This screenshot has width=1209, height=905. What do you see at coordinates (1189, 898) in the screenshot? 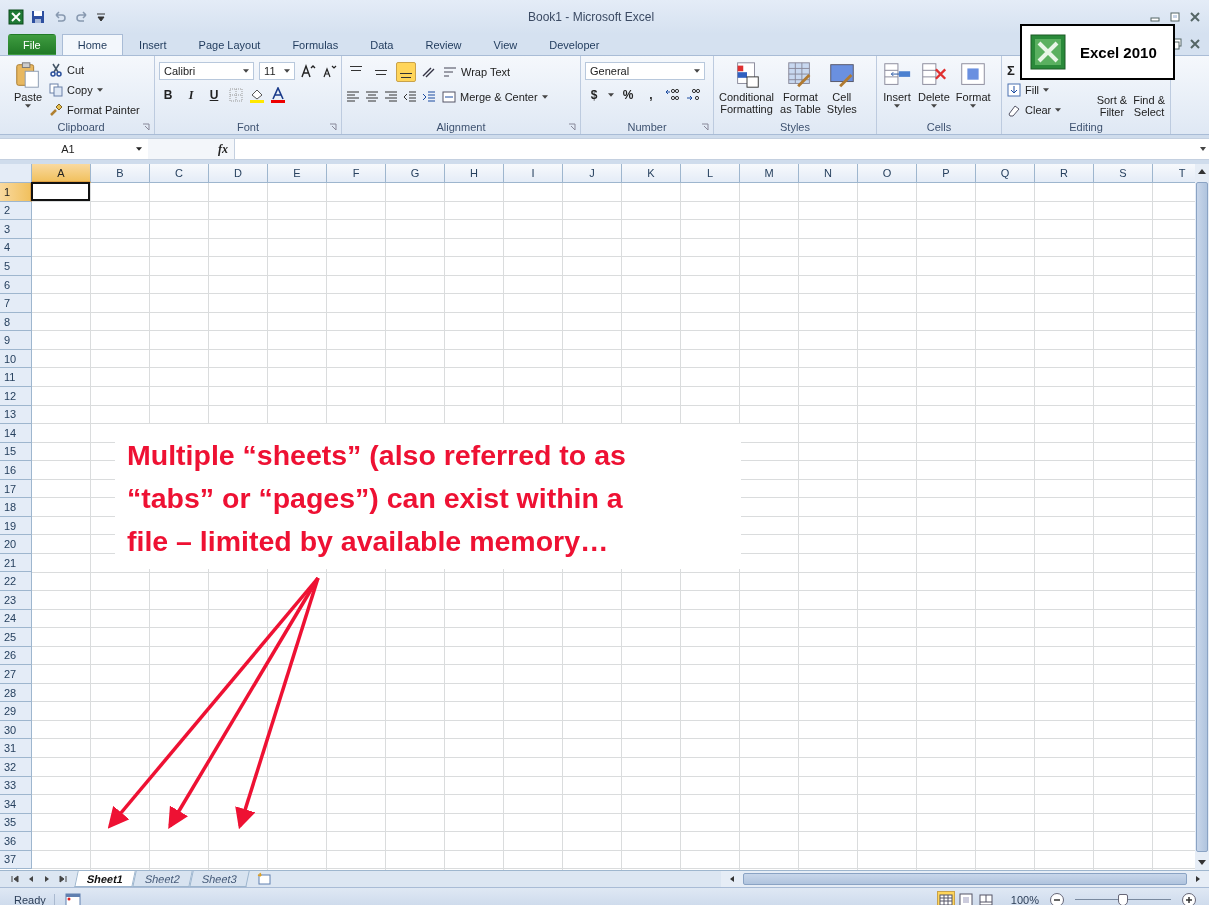
I see `zoom-in-icon` at bounding box center [1189, 898].